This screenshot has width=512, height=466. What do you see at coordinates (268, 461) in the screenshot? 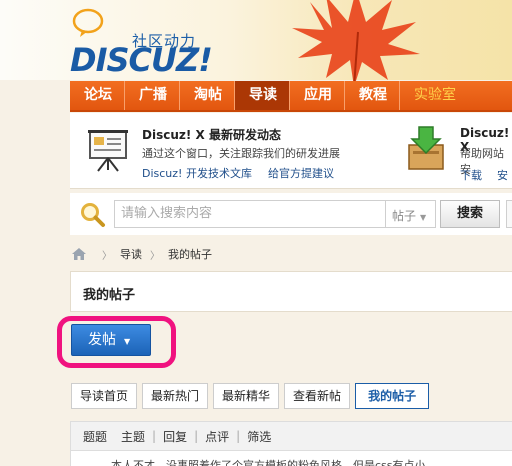
I see `list-item-title: 本人不才，没事照着作了个官方模板的粉色风格，但是css有点小` at bounding box center [268, 461].